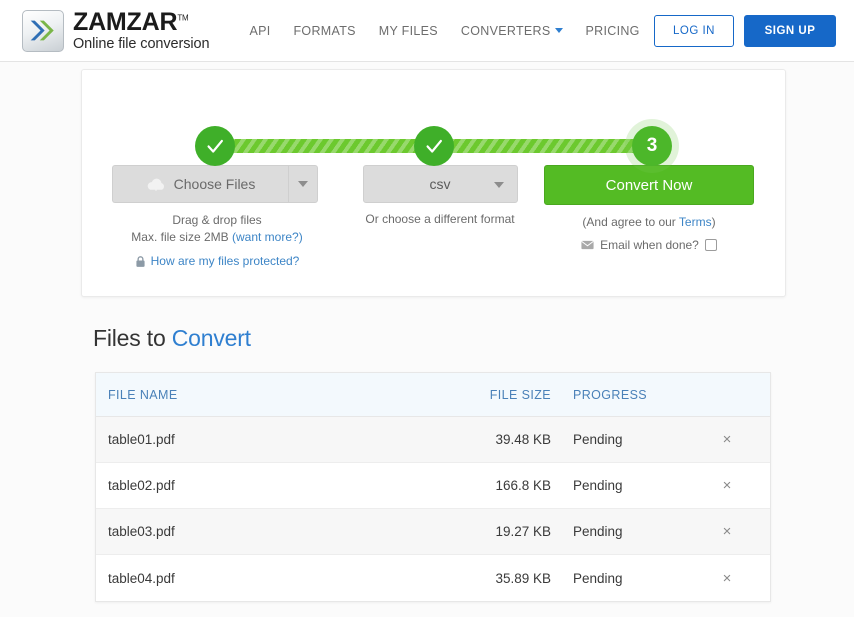  I want to click on file-name: table01.pdf, so click(141, 439).